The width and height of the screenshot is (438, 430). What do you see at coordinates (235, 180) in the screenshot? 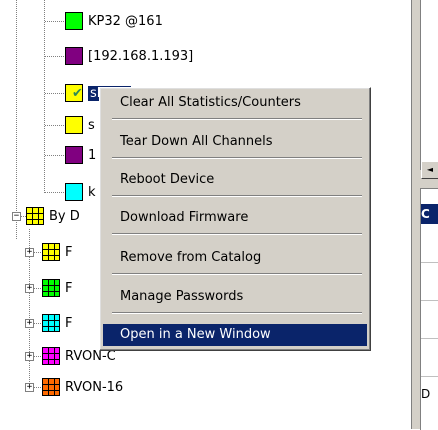
I see `menu-item-reboot-device: Reboot Device` at bounding box center [235, 180].